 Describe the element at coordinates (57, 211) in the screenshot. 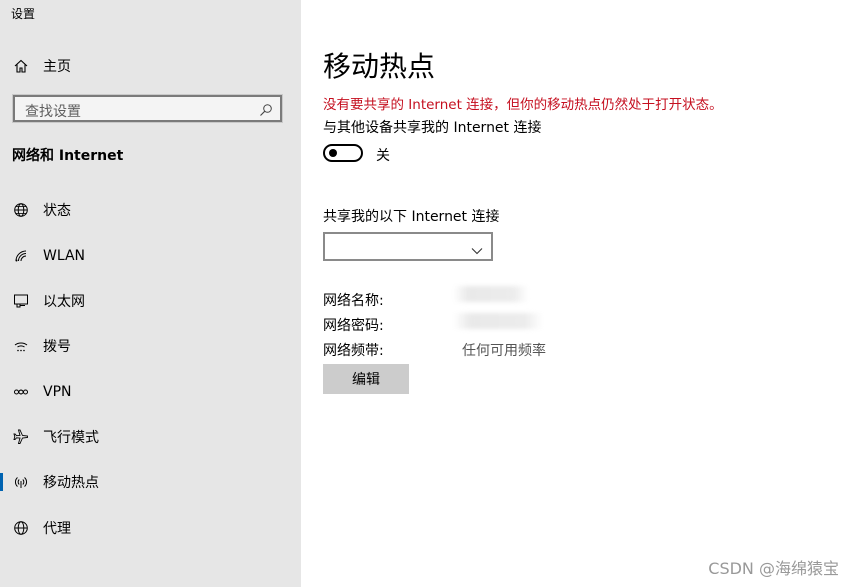

I see `sidebar-item-label: 状态` at that location.